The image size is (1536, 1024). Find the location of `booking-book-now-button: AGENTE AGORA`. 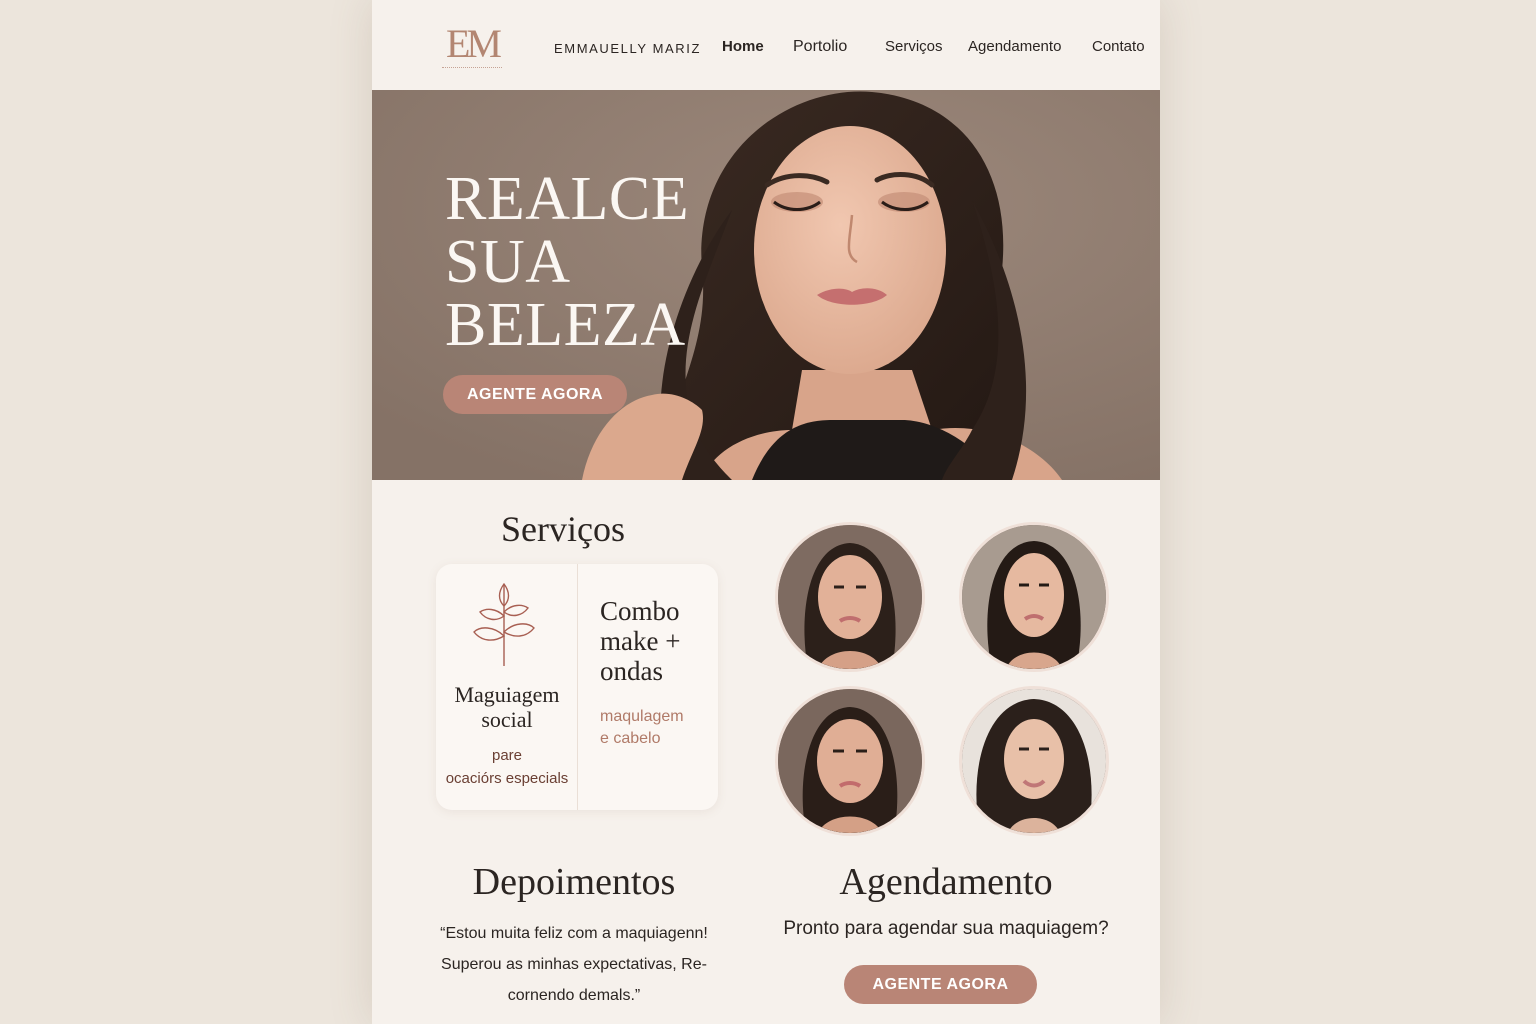

booking-book-now-button: AGENTE AGORA is located at coordinates (940, 984).